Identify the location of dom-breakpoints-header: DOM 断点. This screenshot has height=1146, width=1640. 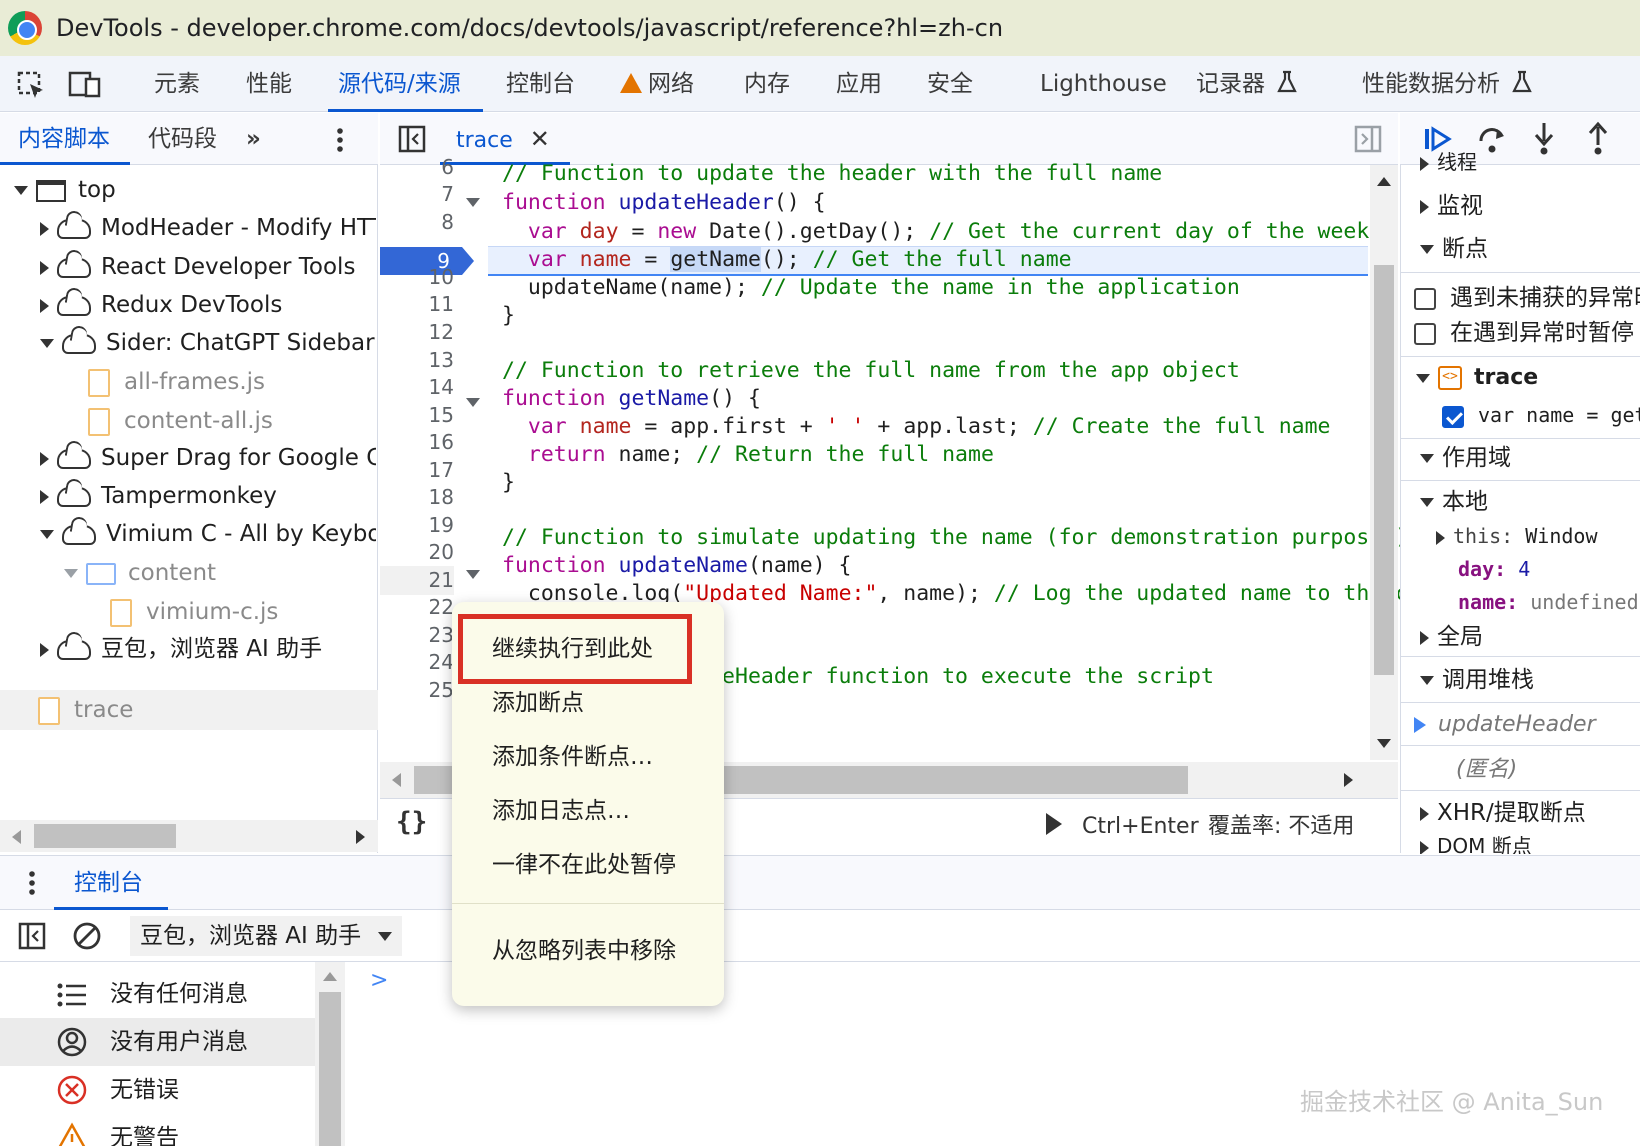
(1520, 844).